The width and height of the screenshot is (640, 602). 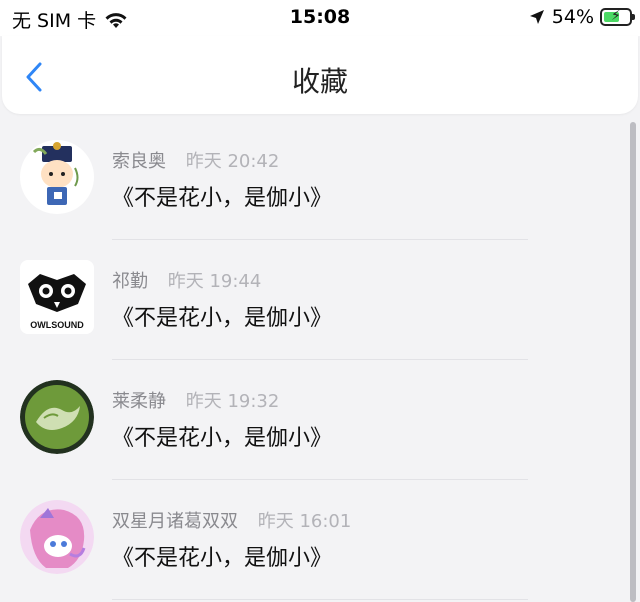 I want to click on owl-logo-icon: OWLSOUND, so click(x=57, y=297).